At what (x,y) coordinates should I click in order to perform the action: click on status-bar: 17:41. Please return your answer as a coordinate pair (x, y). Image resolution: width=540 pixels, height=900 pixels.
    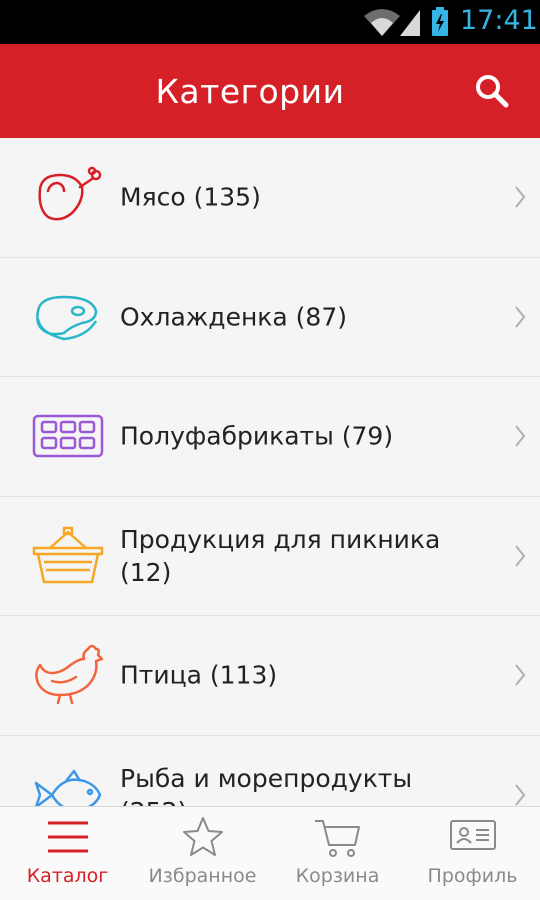
    Looking at the image, I should click on (270, 22).